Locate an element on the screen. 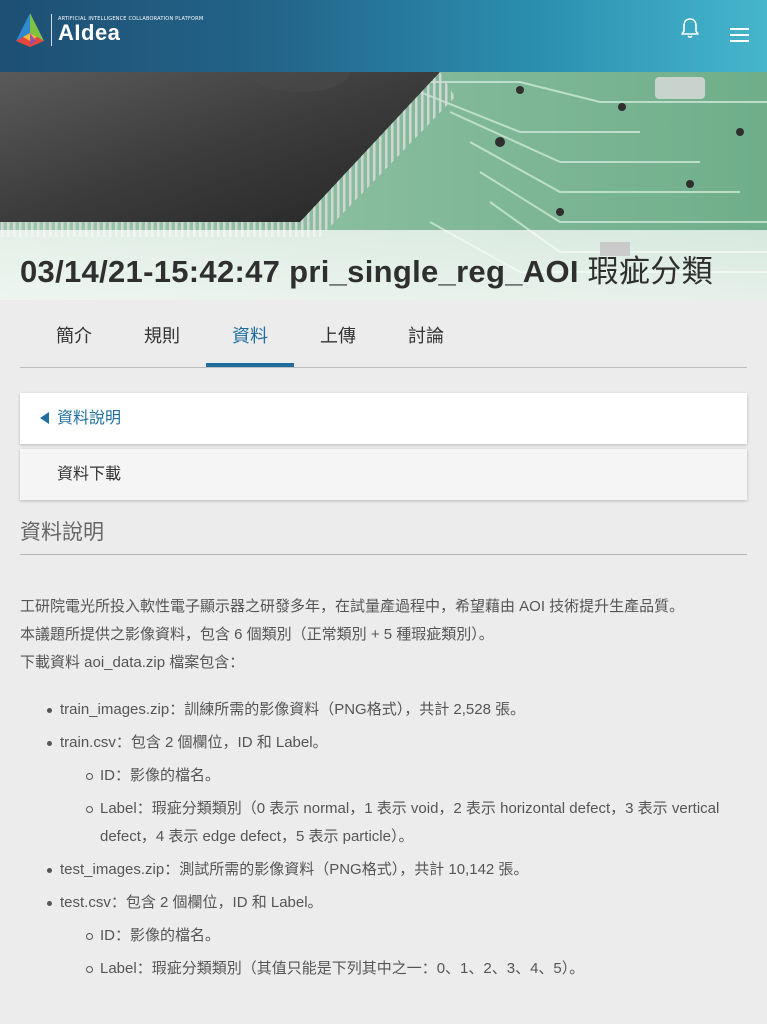 The width and height of the screenshot is (767, 1024). tab-rules: 規則 is located at coordinates (162, 336).